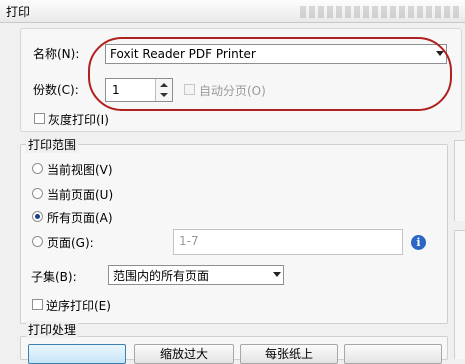  Describe the element at coordinates (52, 144) in the screenshot. I see `print-range-title: 打印范围` at that location.